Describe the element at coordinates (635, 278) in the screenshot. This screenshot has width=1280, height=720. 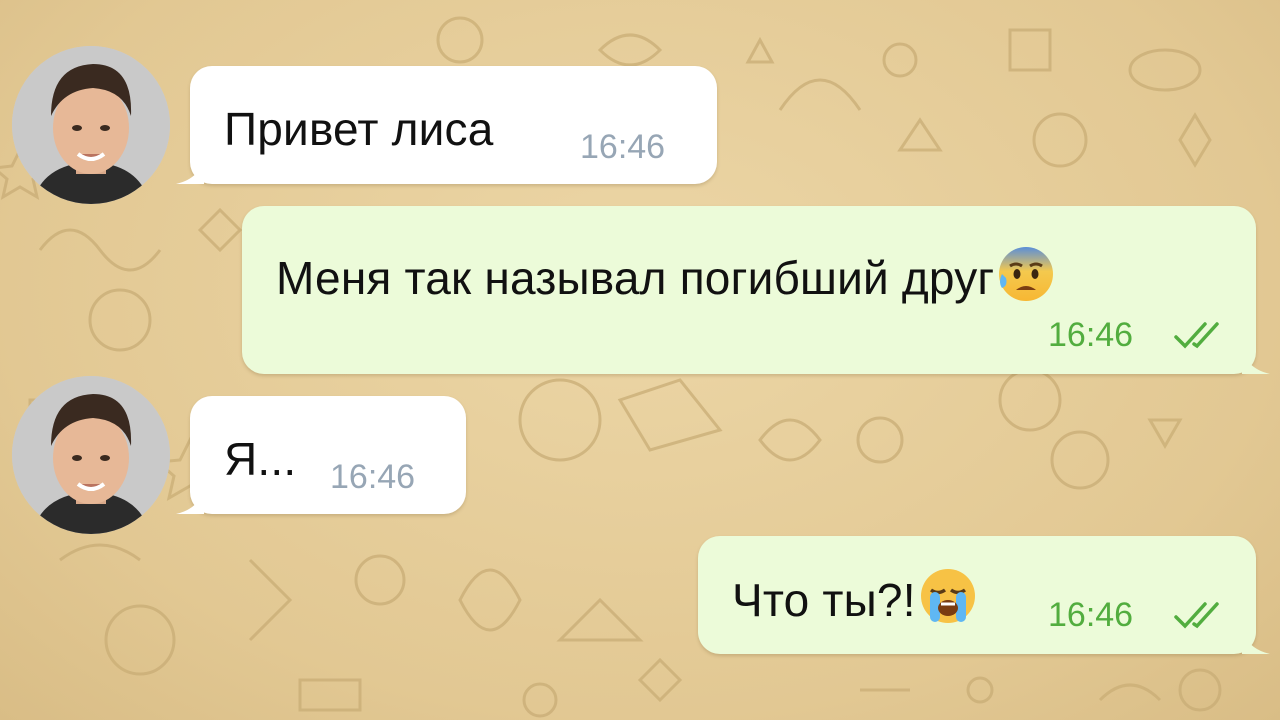
I see `message-text-content: Меня так называл погибший друг` at that location.